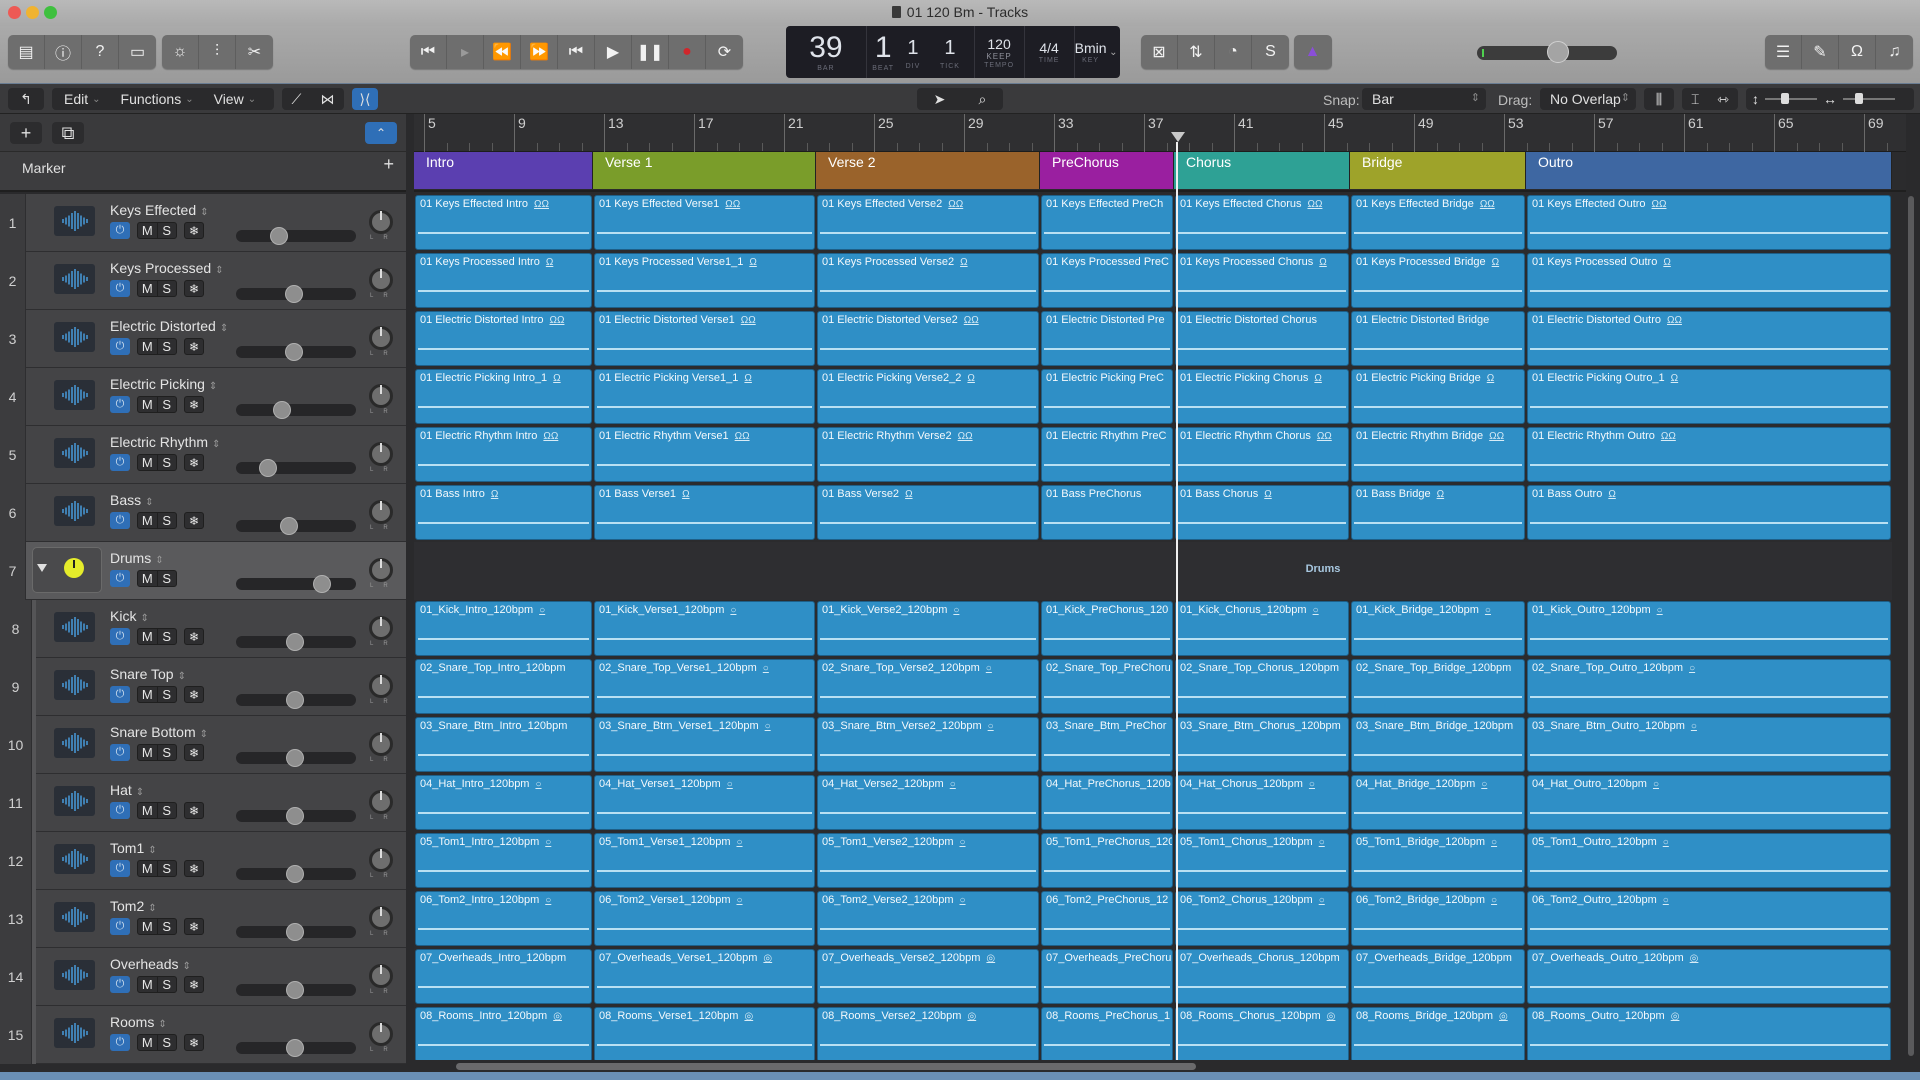 The width and height of the screenshot is (1920, 1080). What do you see at coordinates (1262, 280) in the screenshot?
I see `audio-region: 01 Keys Processed Chorus Ω` at bounding box center [1262, 280].